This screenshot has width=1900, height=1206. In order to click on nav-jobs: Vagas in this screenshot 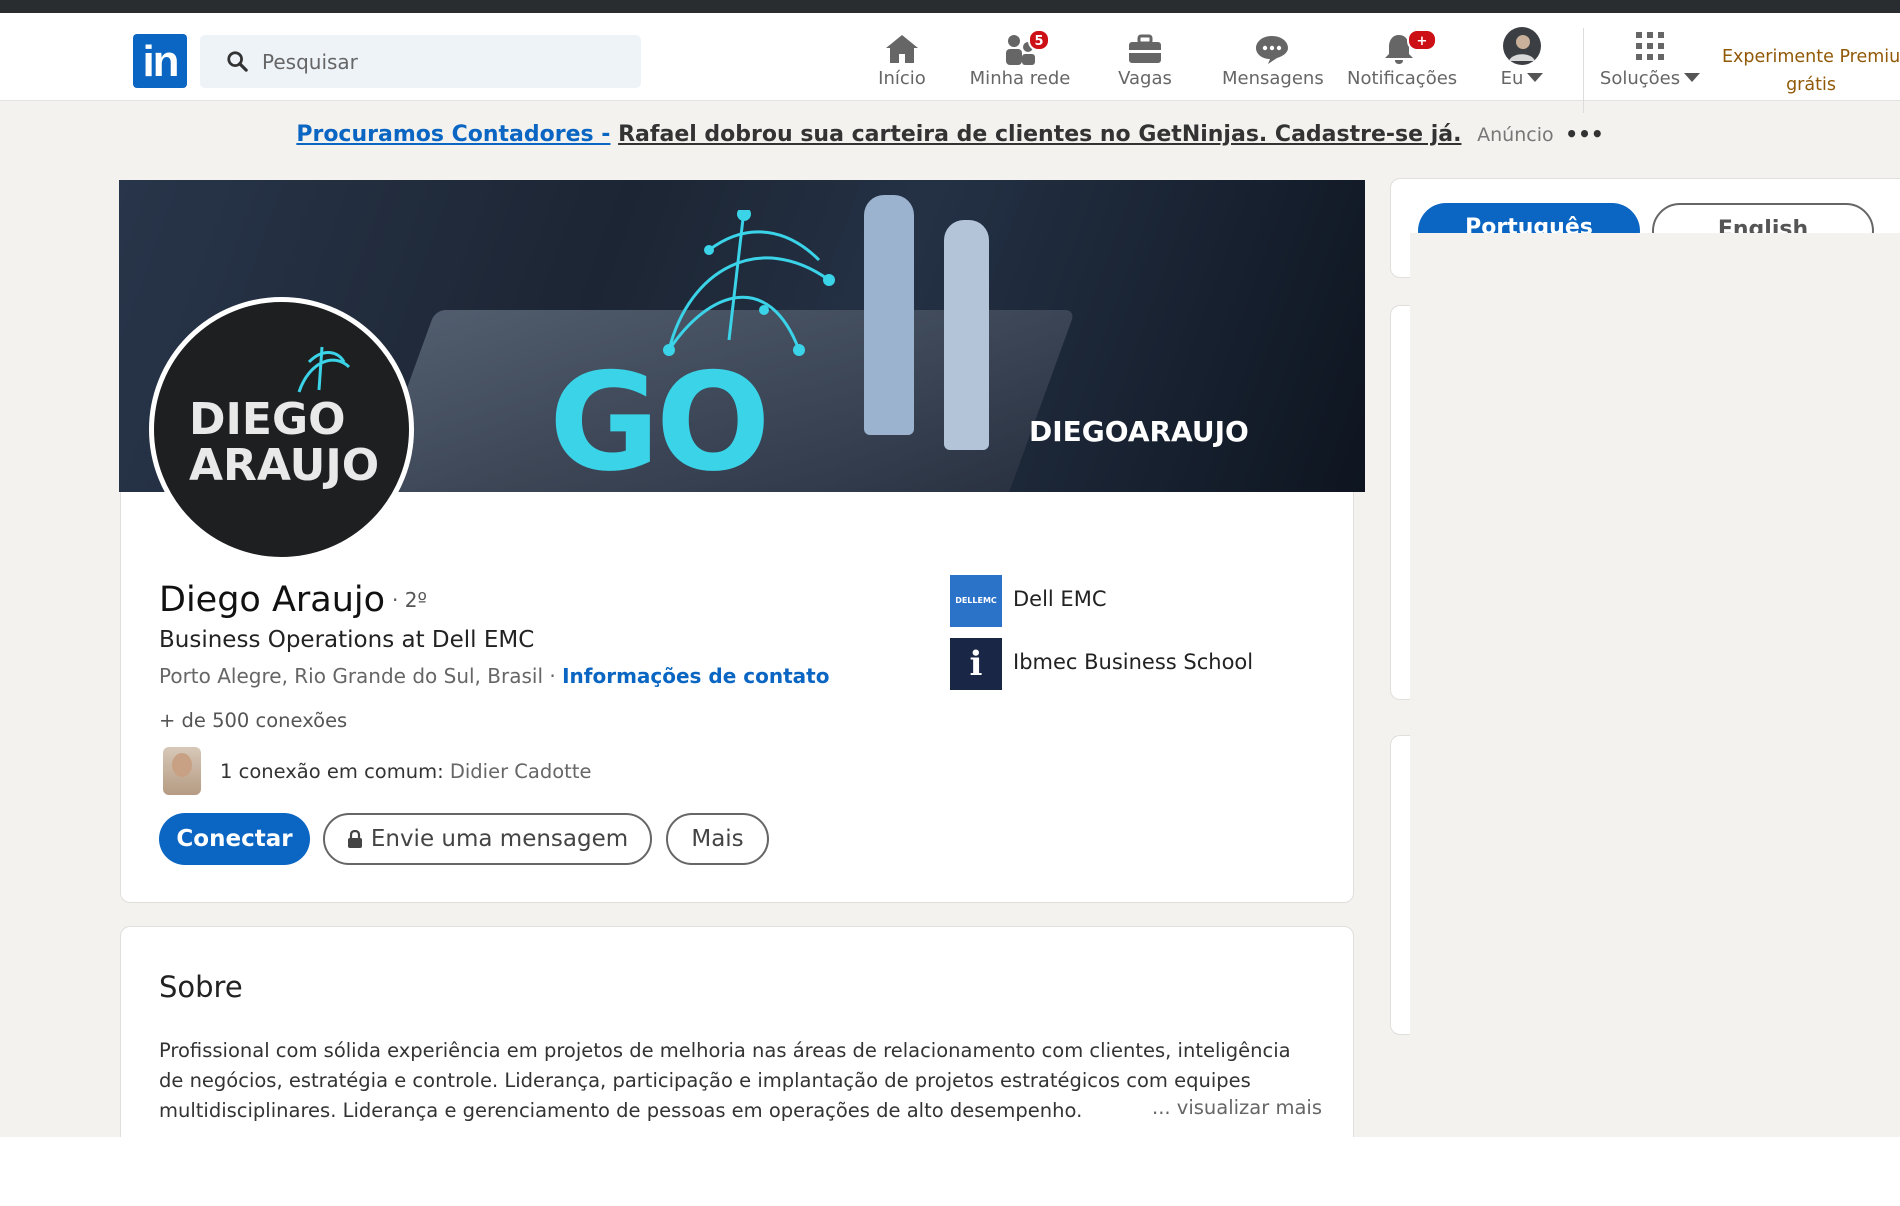, I will do `click(1145, 63)`.